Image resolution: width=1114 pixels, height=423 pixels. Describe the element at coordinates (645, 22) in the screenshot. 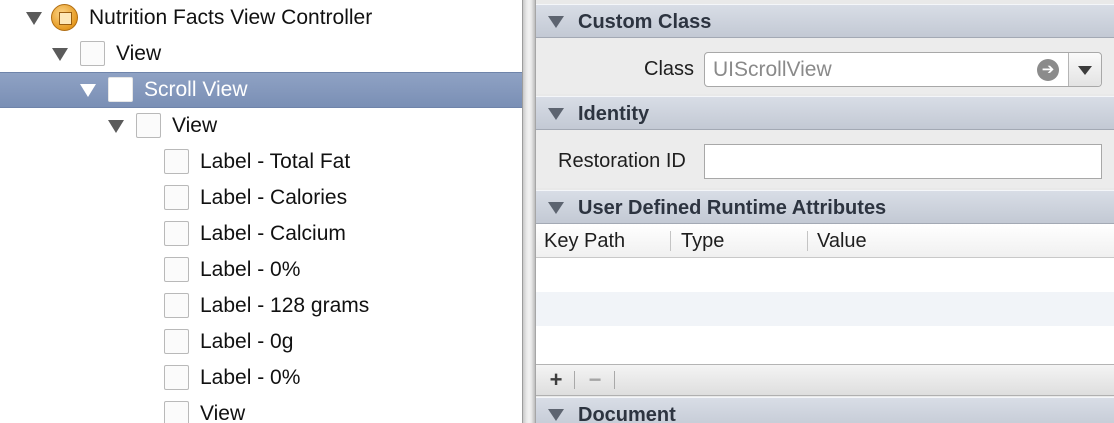

I see `section-title: Custom Class` at that location.